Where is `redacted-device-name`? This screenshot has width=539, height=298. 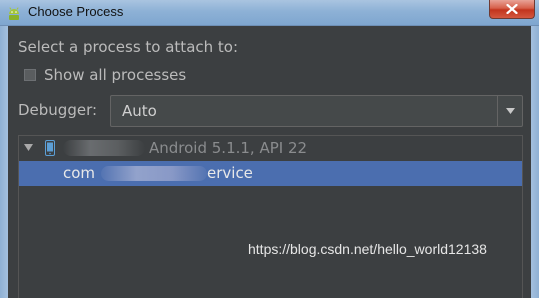
redacted-device-name is located at coordinates (104, 148).